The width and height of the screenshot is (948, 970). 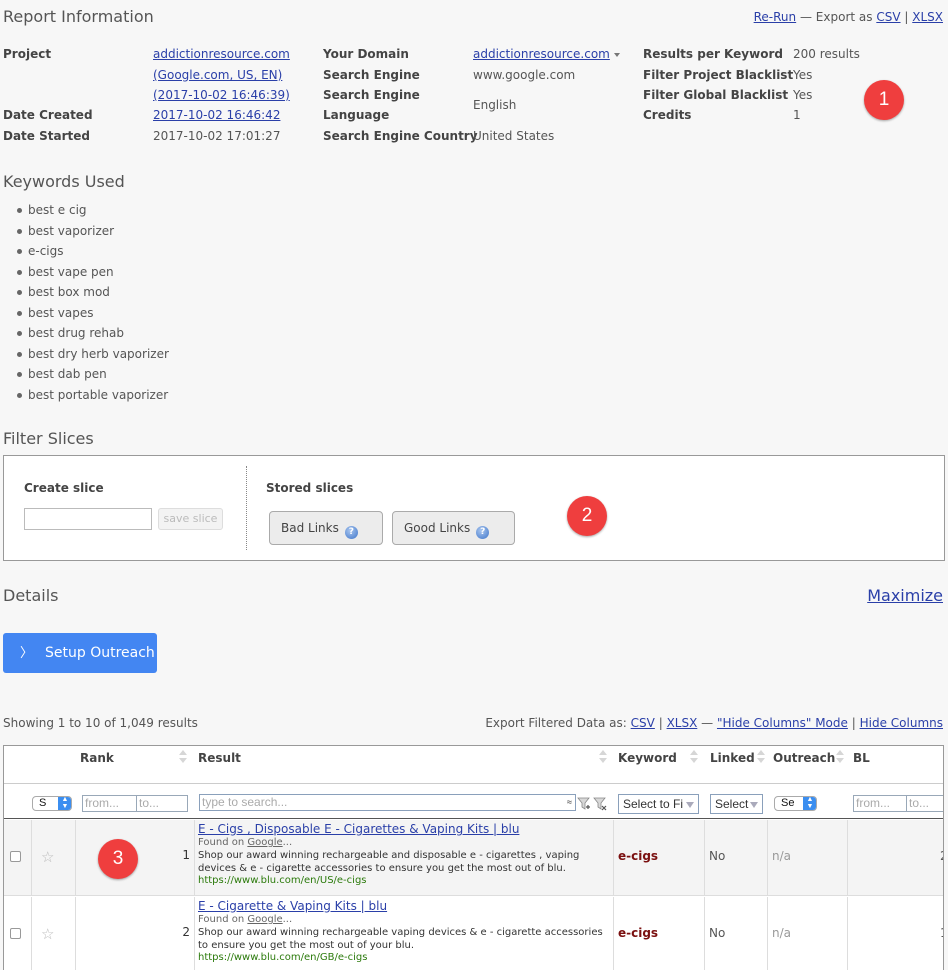 I want to click on starred-filter-select: S ▲ ▼, so click(x=52, y=803).